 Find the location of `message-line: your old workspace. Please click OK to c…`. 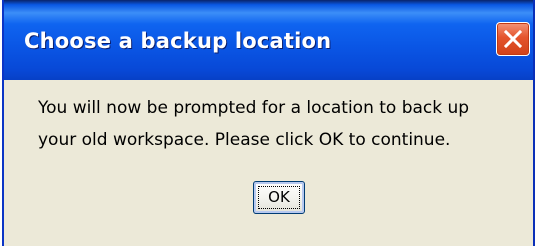

message-line: your old workspace. Please click OK to c… is located at coordinates (244, 140).